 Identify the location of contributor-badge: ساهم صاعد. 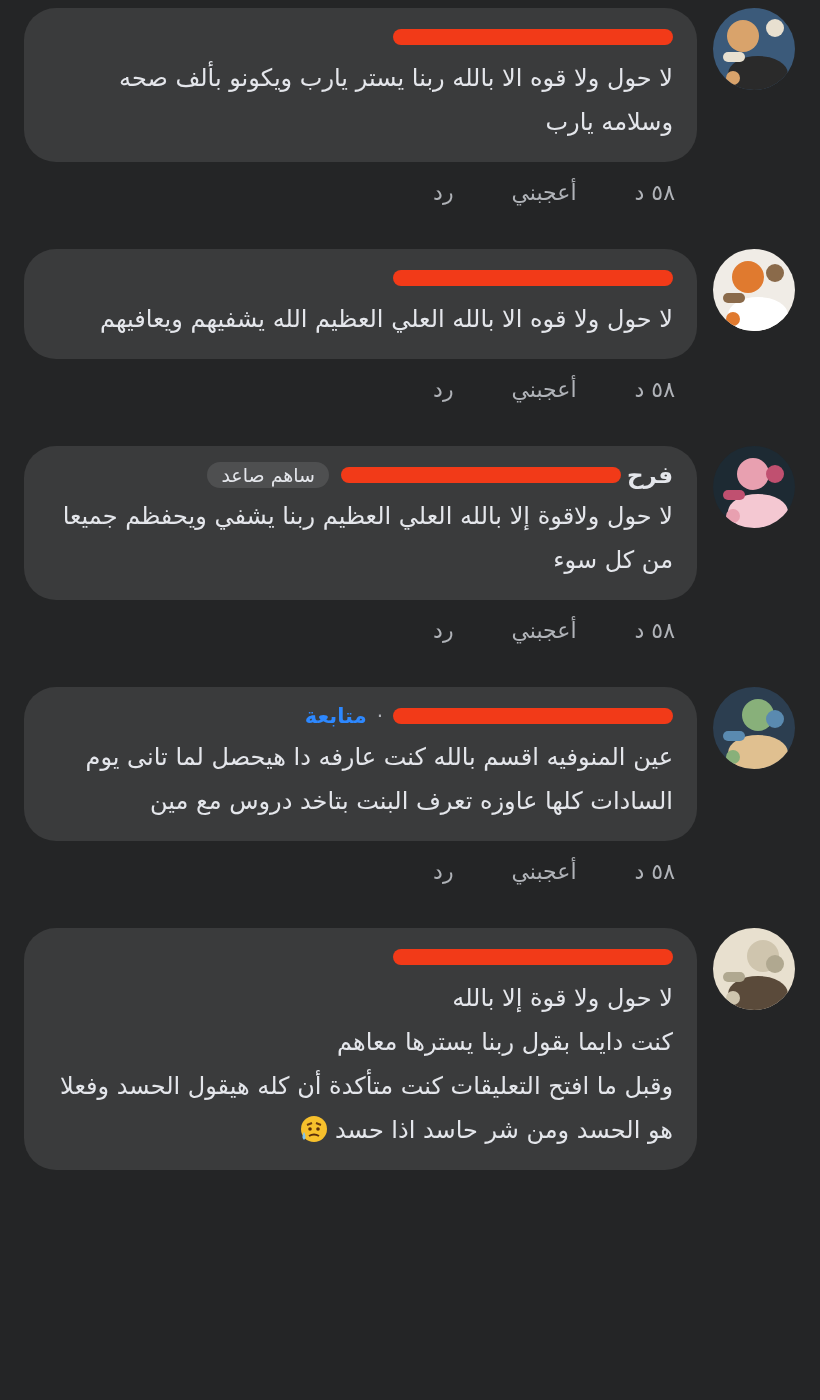
(268, 475).